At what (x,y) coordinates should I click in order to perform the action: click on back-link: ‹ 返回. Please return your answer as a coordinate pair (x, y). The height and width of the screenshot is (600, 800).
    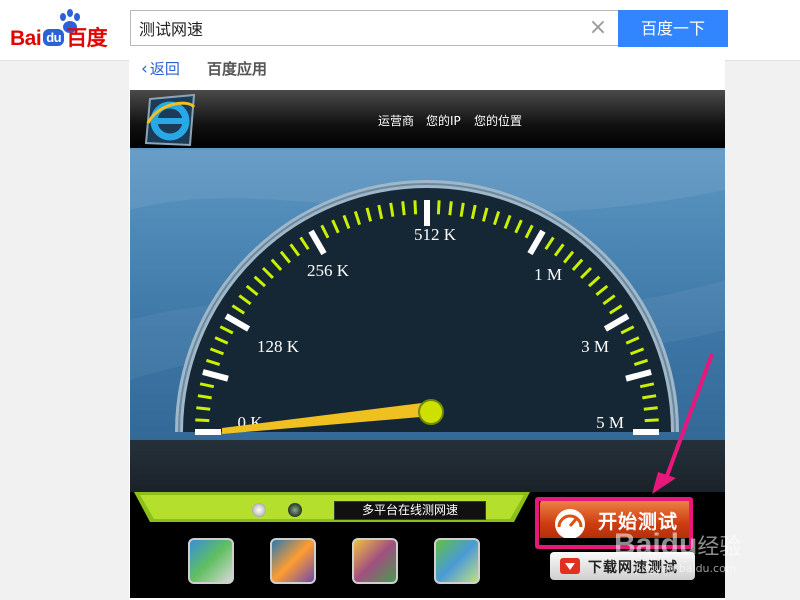
    Looking at the image, I should click on (160, 75).